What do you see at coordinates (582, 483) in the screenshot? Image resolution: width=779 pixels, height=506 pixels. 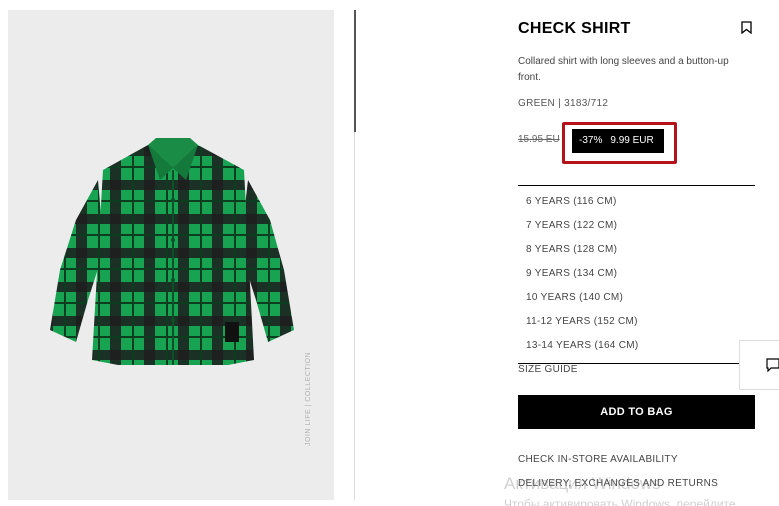 I see `windows-activation-watermark: Активация Windows` at bounding box center [582, 483].